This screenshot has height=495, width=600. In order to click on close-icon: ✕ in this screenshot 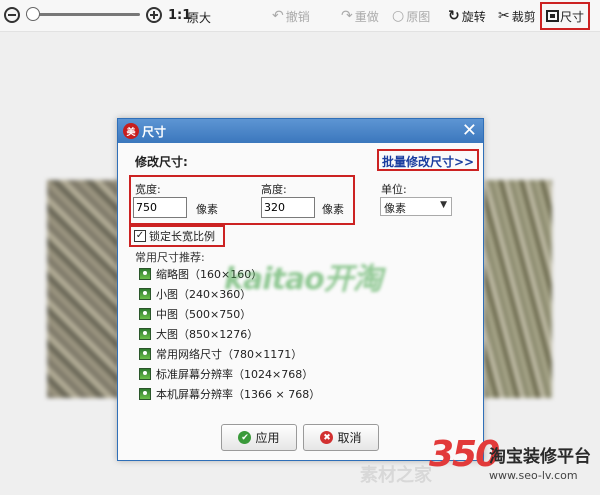, I will do `click(469, 131)`.